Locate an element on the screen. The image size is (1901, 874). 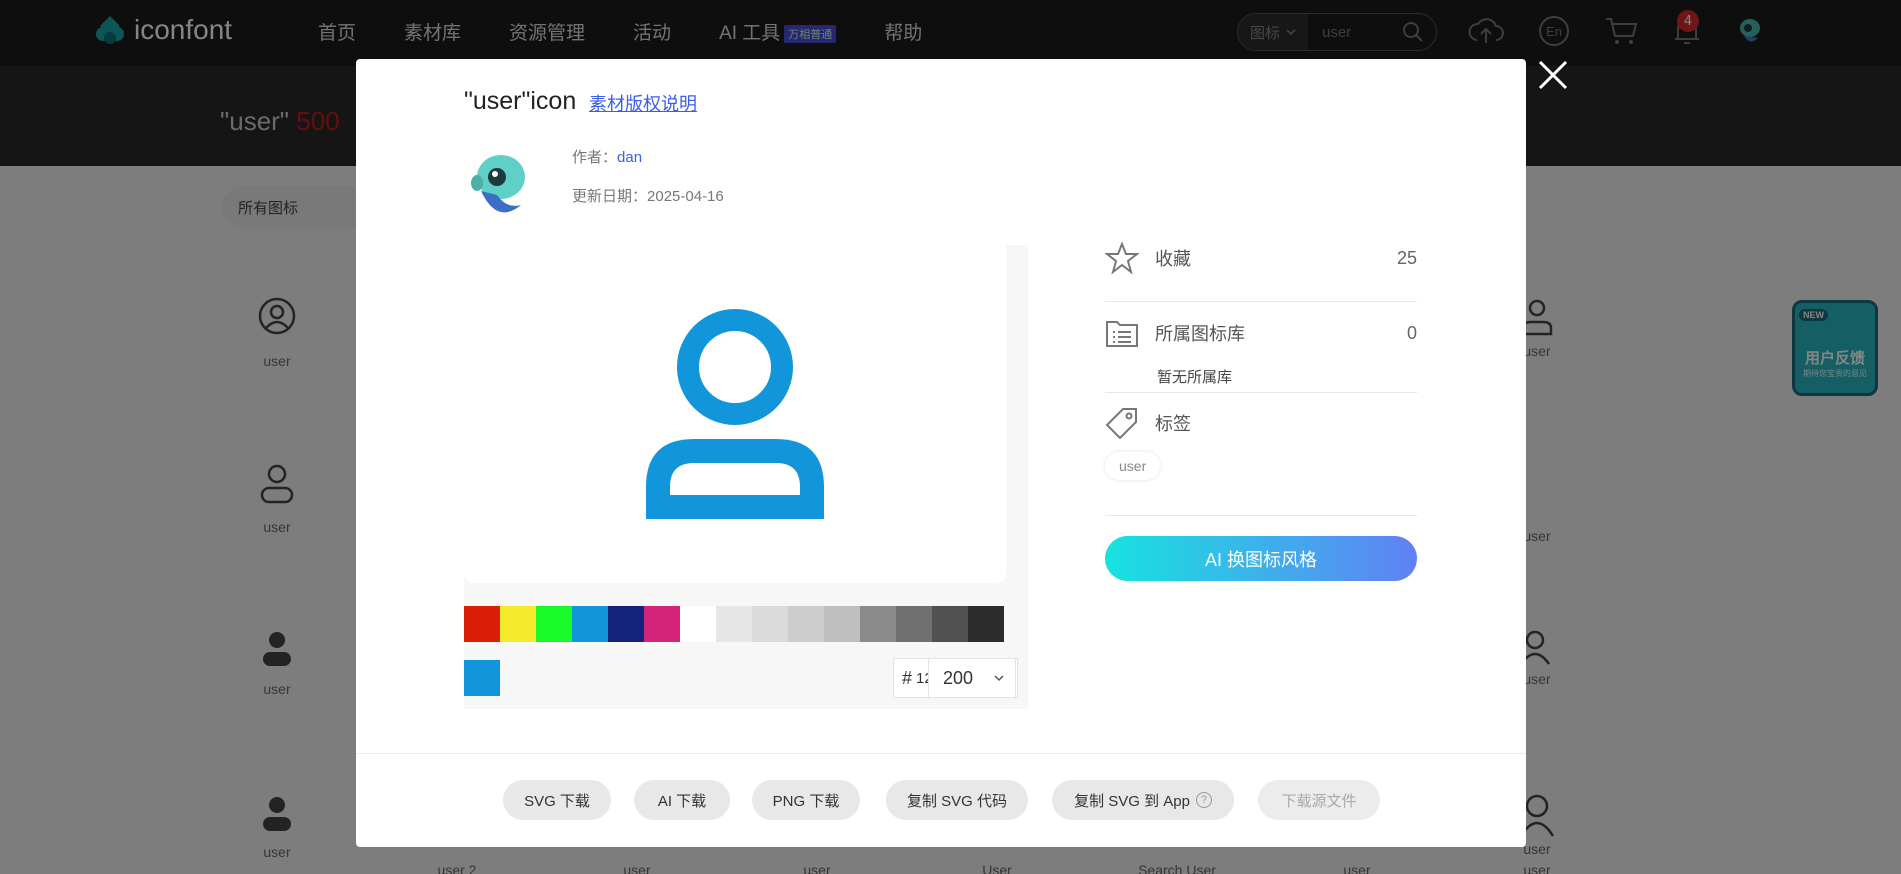
favorites-count: 25 is located at coordinates (1406, 257).